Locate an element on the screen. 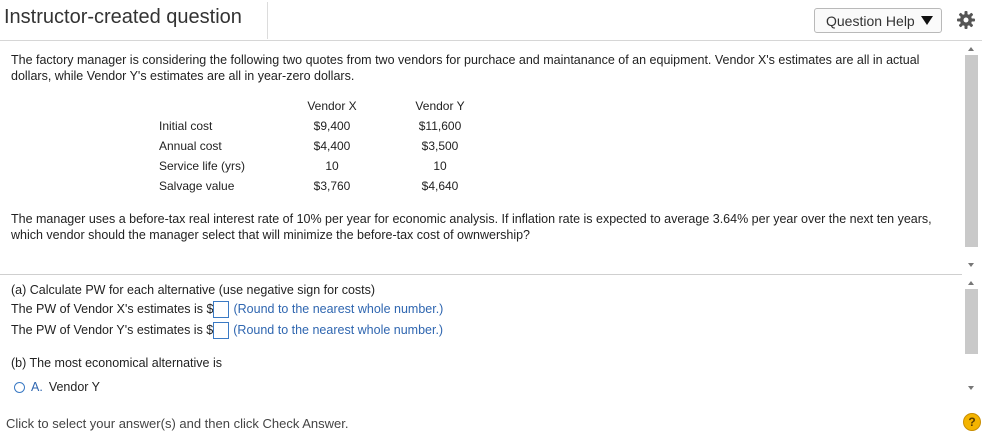 The image size is (982, 435). row-label: Service life (yrs) is located at coordinates (202, 166).